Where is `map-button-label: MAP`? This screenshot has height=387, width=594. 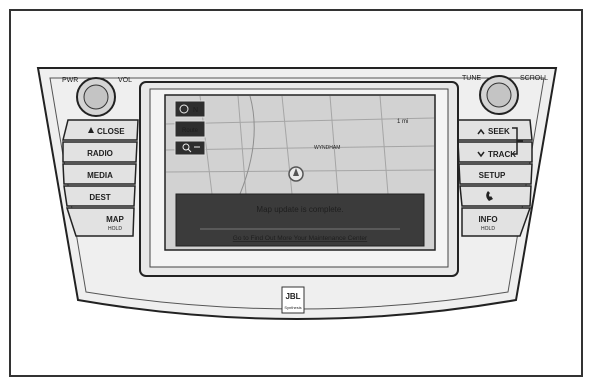 map-button-label: MAP is located at coordinates (115, 219).